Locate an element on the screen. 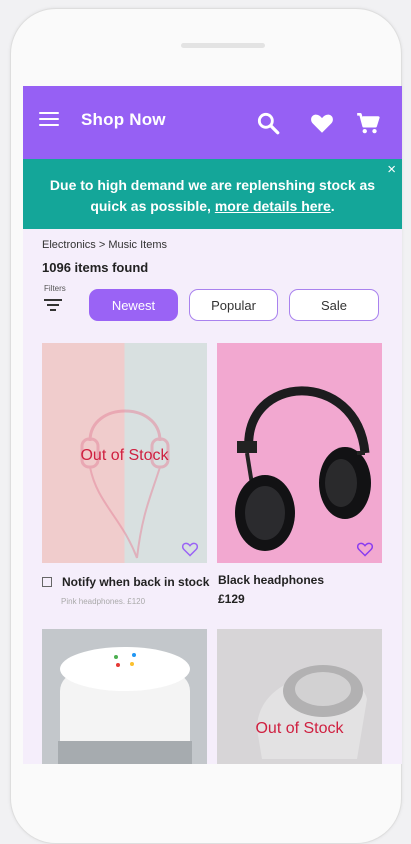 Image resolution: width=411 pixels, height=844 pixels. chip-popular: Popular is located at coordinates (233, 305).